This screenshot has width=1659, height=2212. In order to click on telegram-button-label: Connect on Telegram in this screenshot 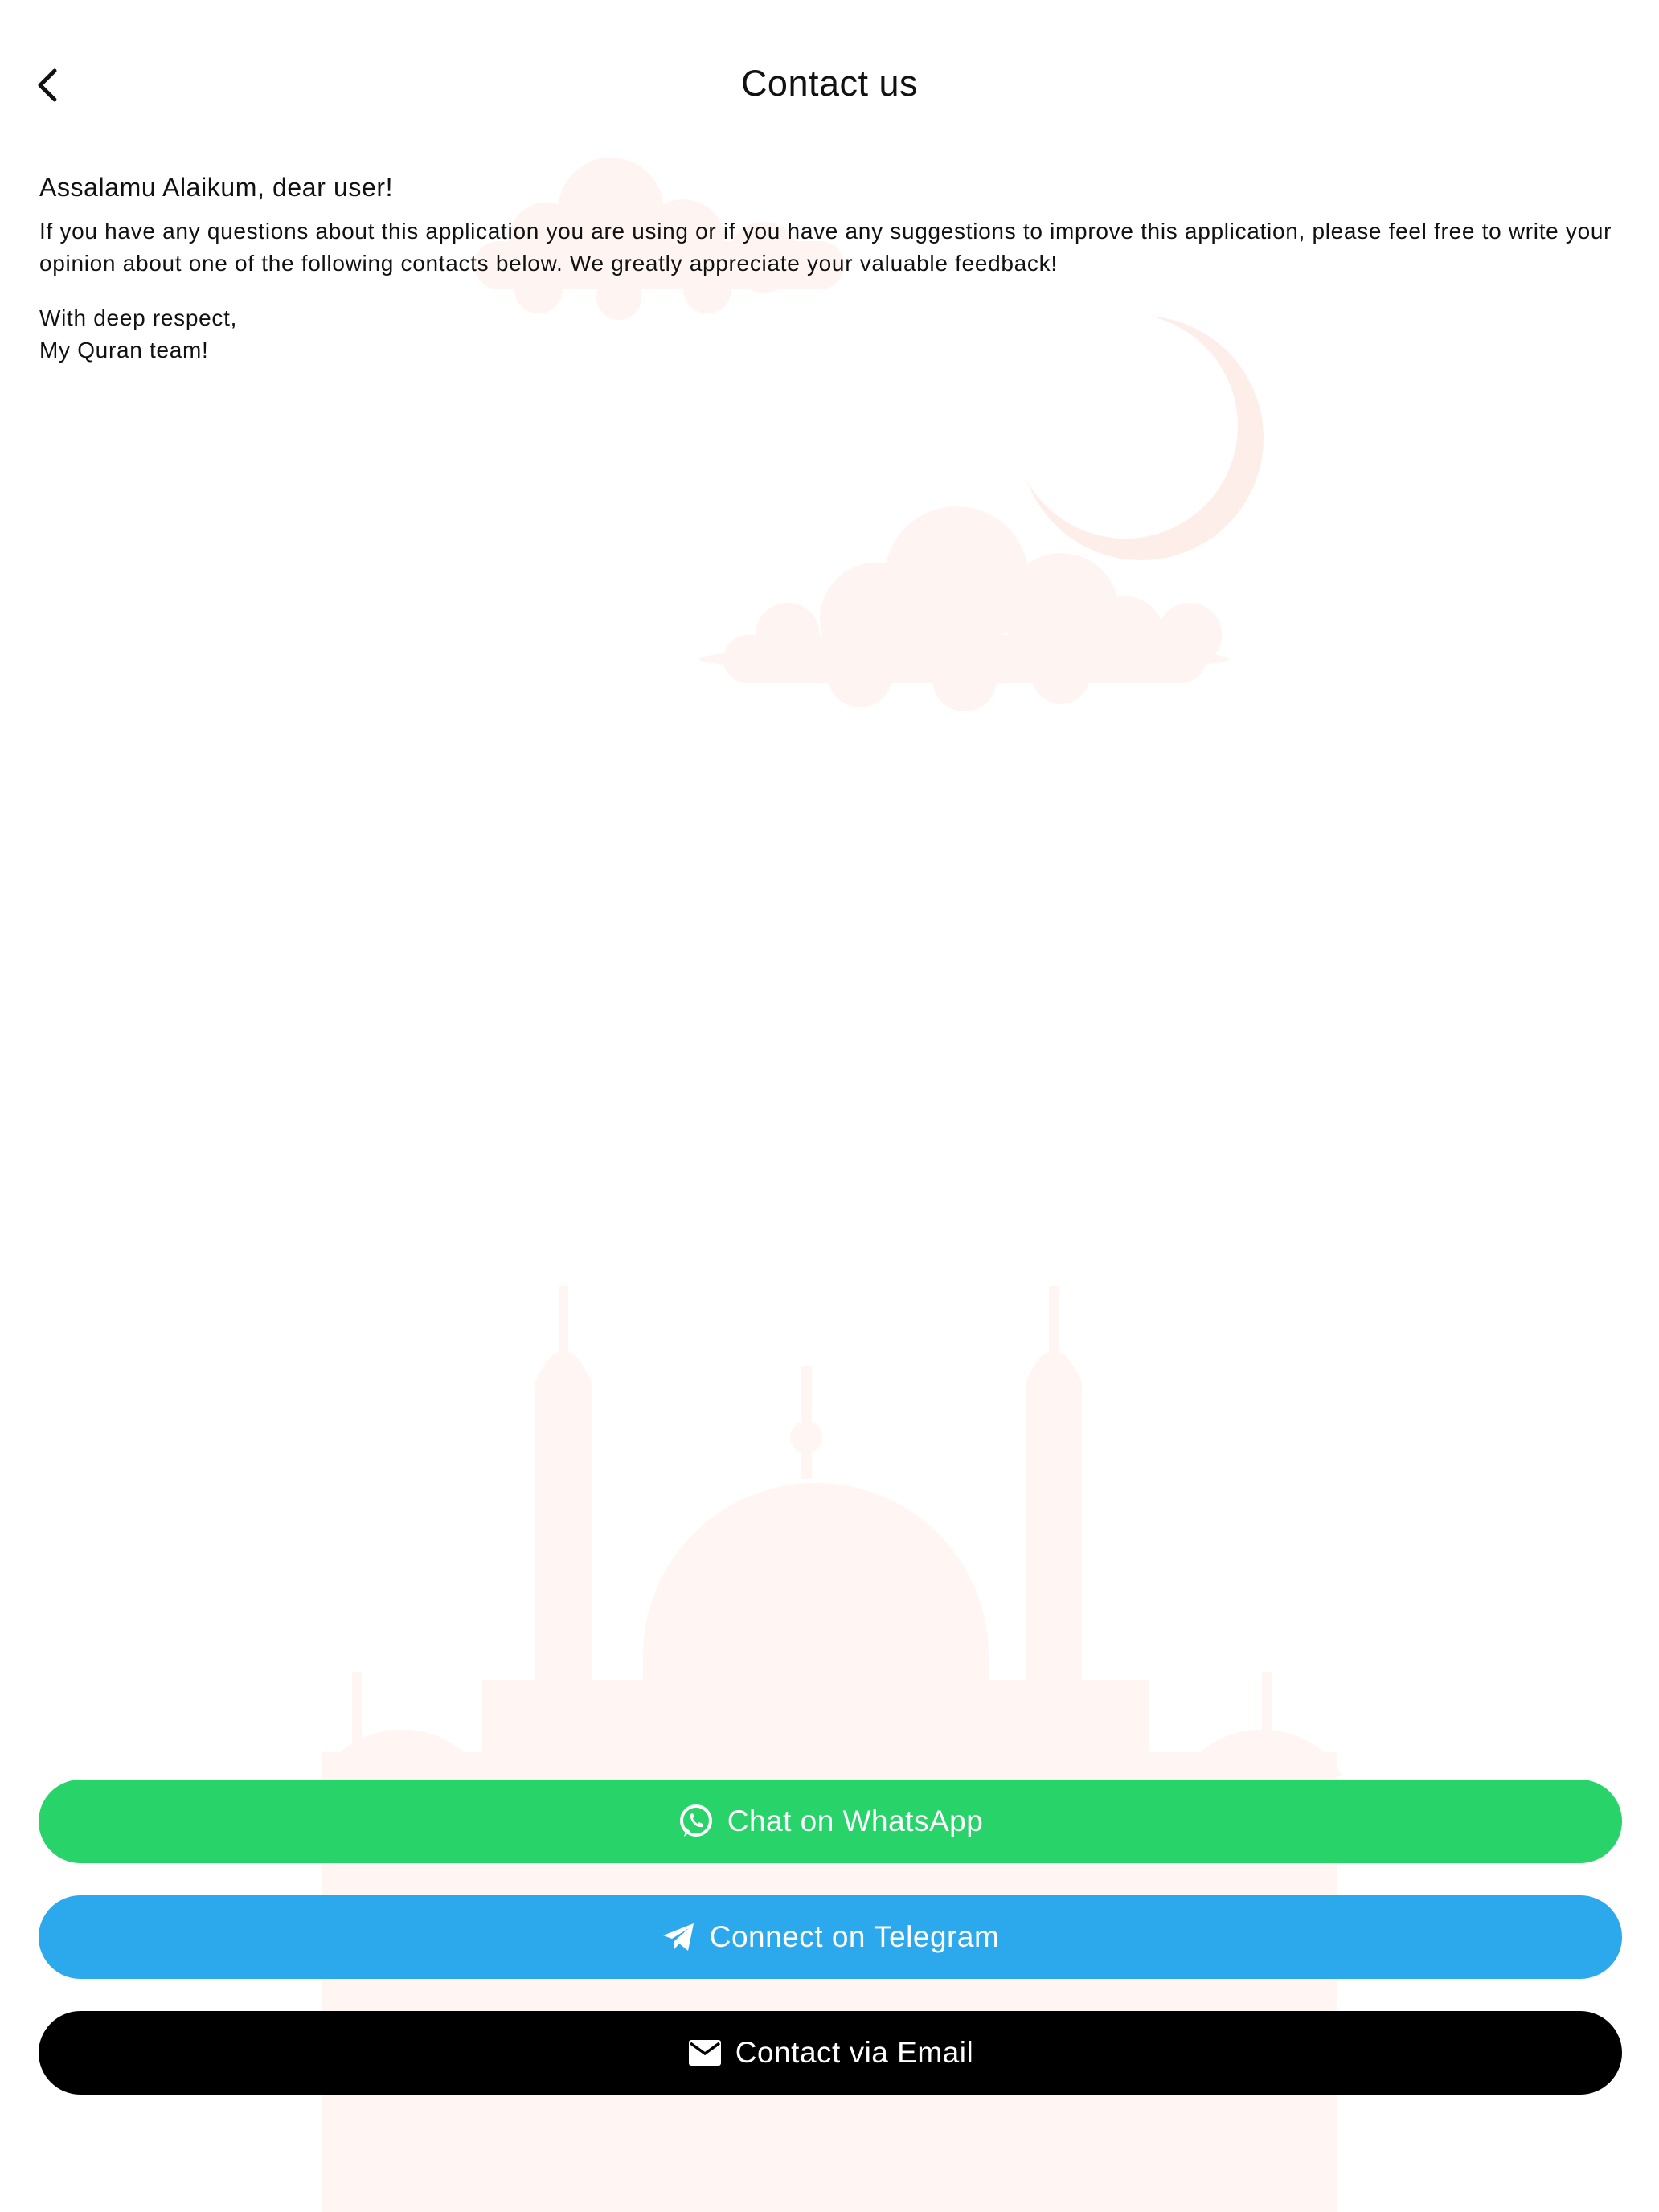, I will do `click(854, 1936)`.